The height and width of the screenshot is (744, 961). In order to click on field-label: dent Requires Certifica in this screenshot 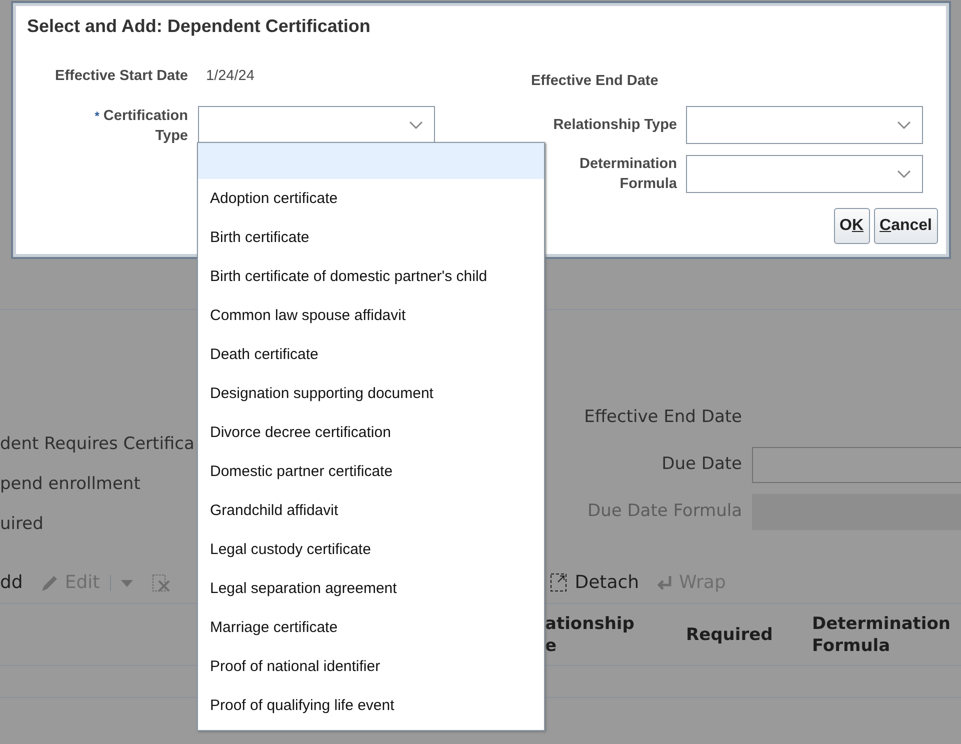, I will do `click(97, 444)`.